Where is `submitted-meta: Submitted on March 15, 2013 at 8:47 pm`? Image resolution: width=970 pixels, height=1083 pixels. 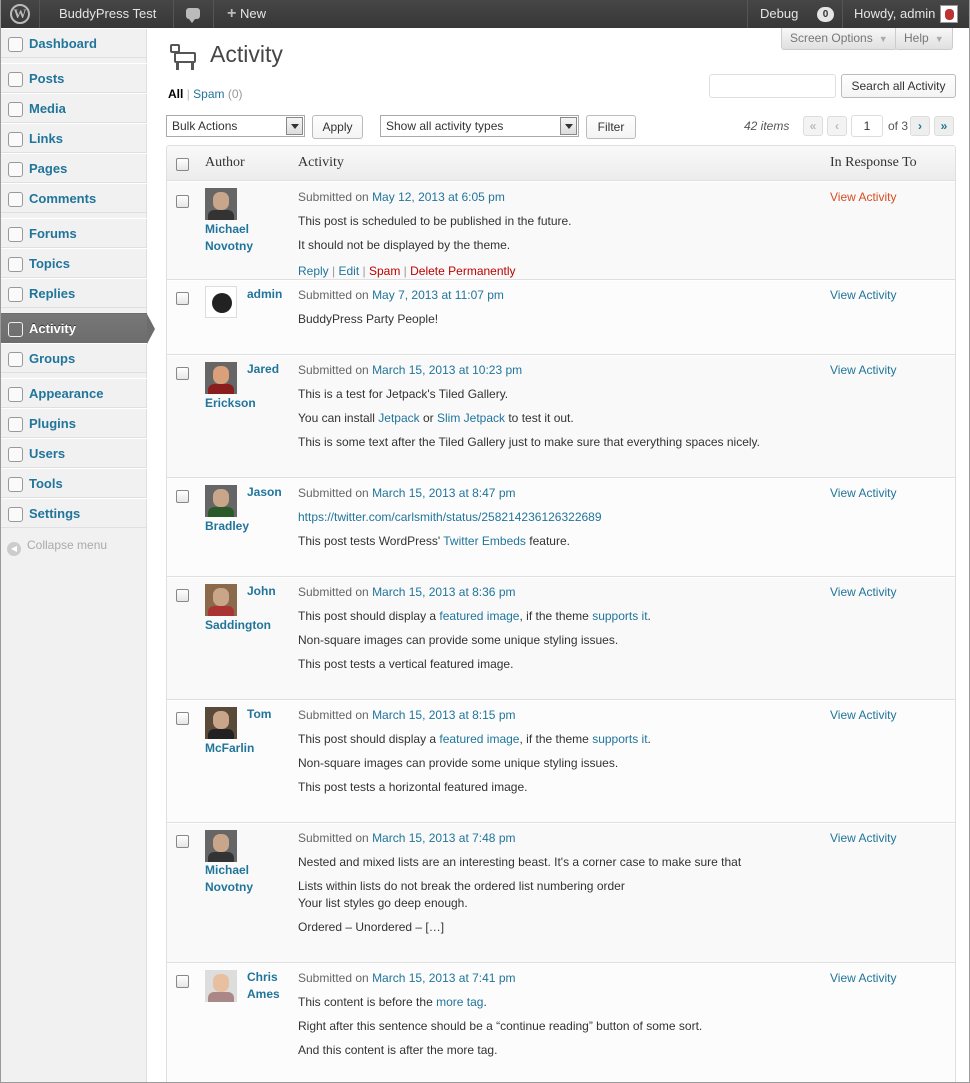 submitted-meta: Submitted on March 15, 2013 at 8:47 pm is located at coordinates (407, 493).